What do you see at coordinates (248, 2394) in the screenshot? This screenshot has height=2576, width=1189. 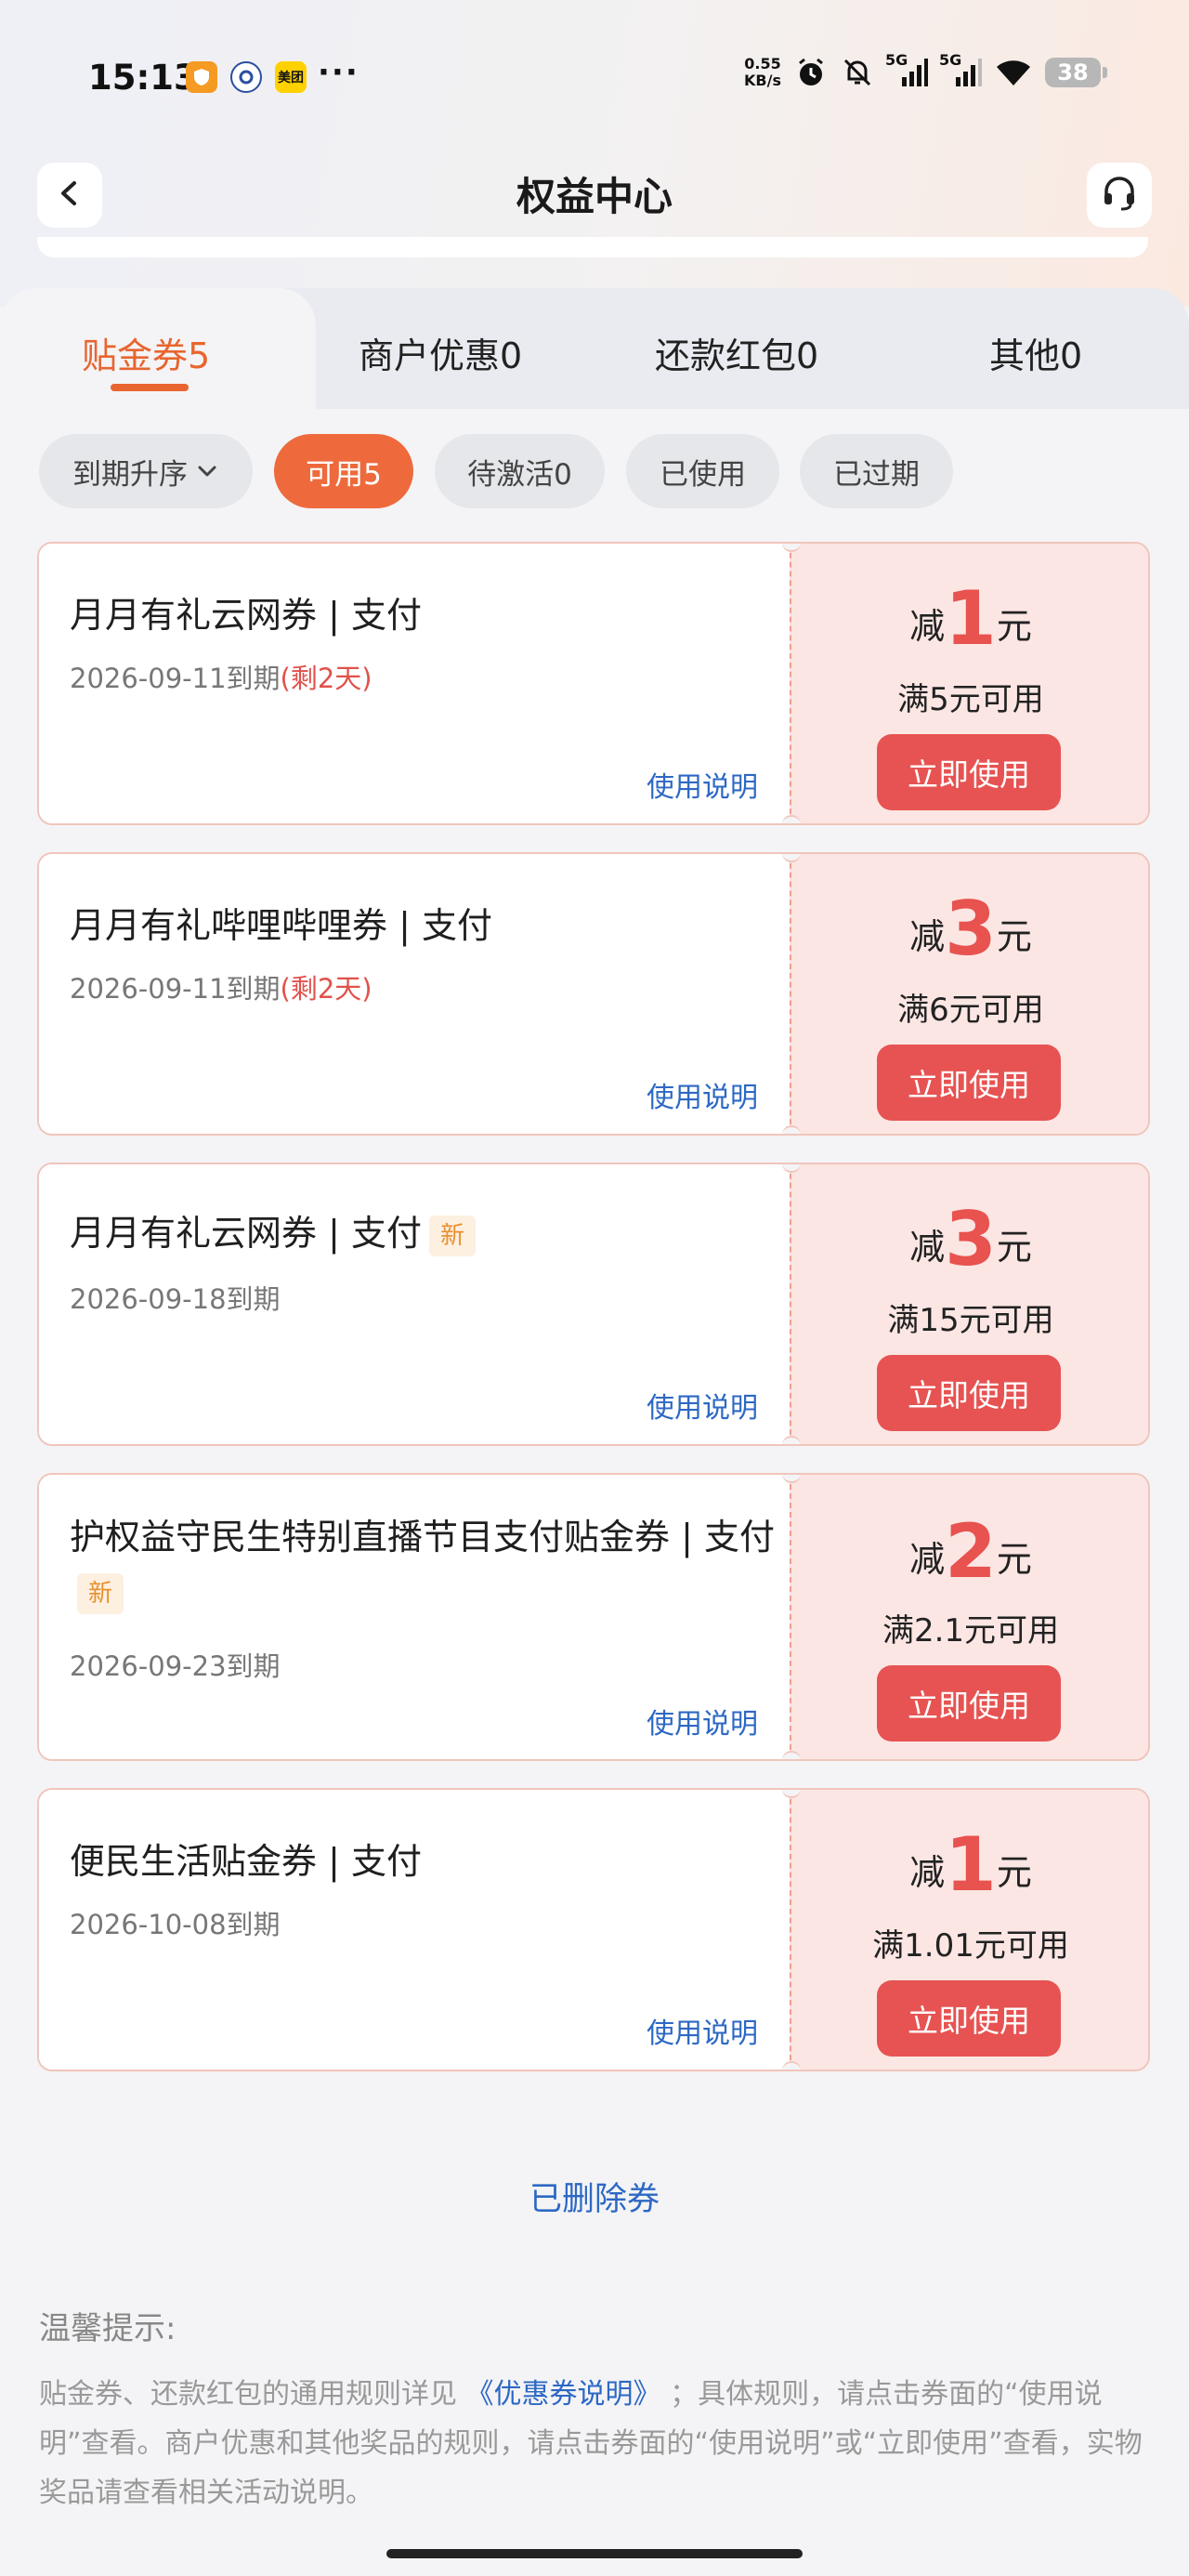 I see `tips-text-1: 贴金券、还款红包的通用规则详见` at bounding box center [248, 2394].